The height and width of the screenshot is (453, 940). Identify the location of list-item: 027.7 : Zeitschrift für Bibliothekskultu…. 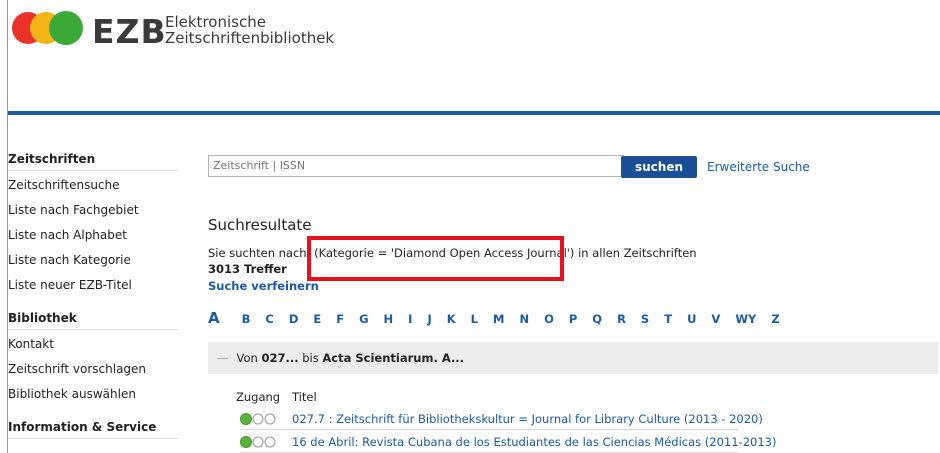
(501, 419).